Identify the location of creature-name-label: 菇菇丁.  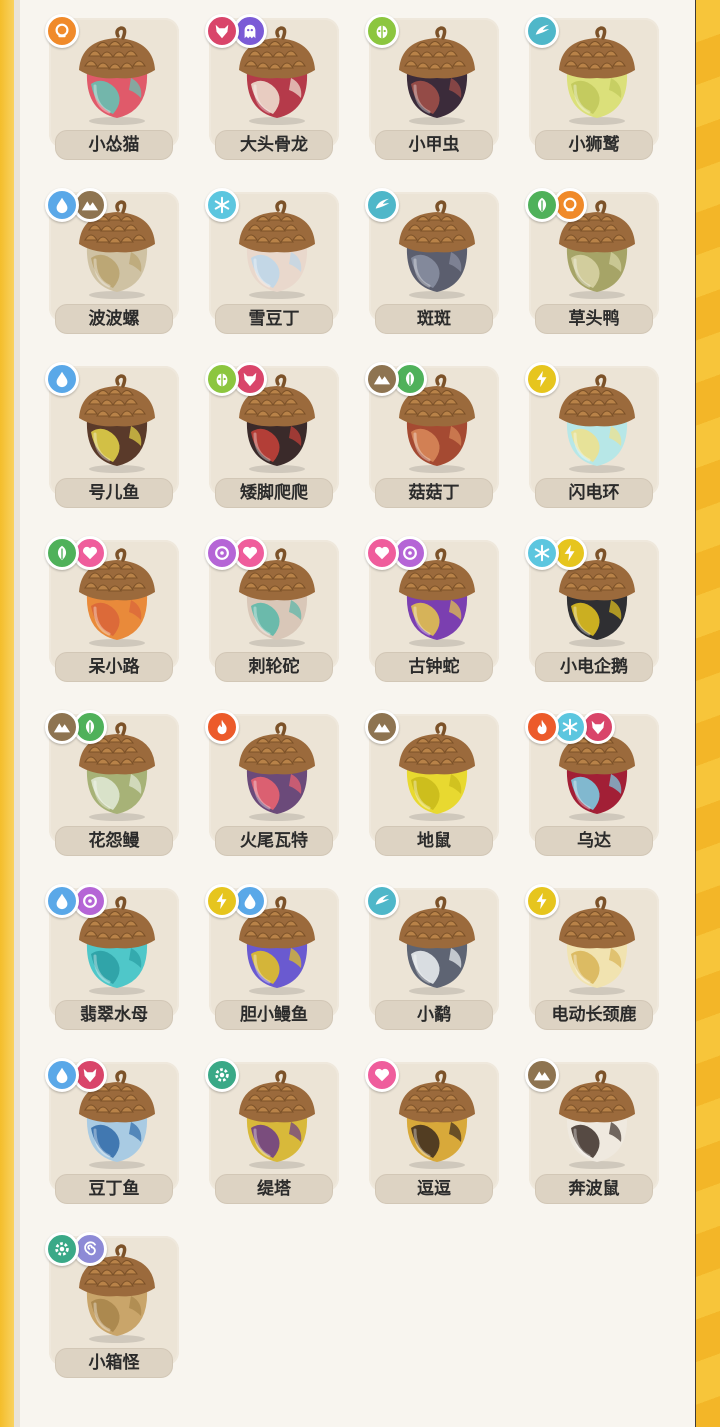
(434, 493).